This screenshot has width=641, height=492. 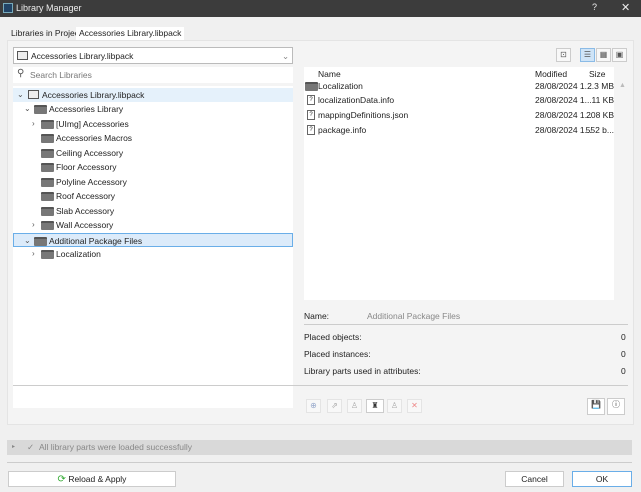 I want to click on search-placeholder: Search Libraries, so click(x=61, y=75).